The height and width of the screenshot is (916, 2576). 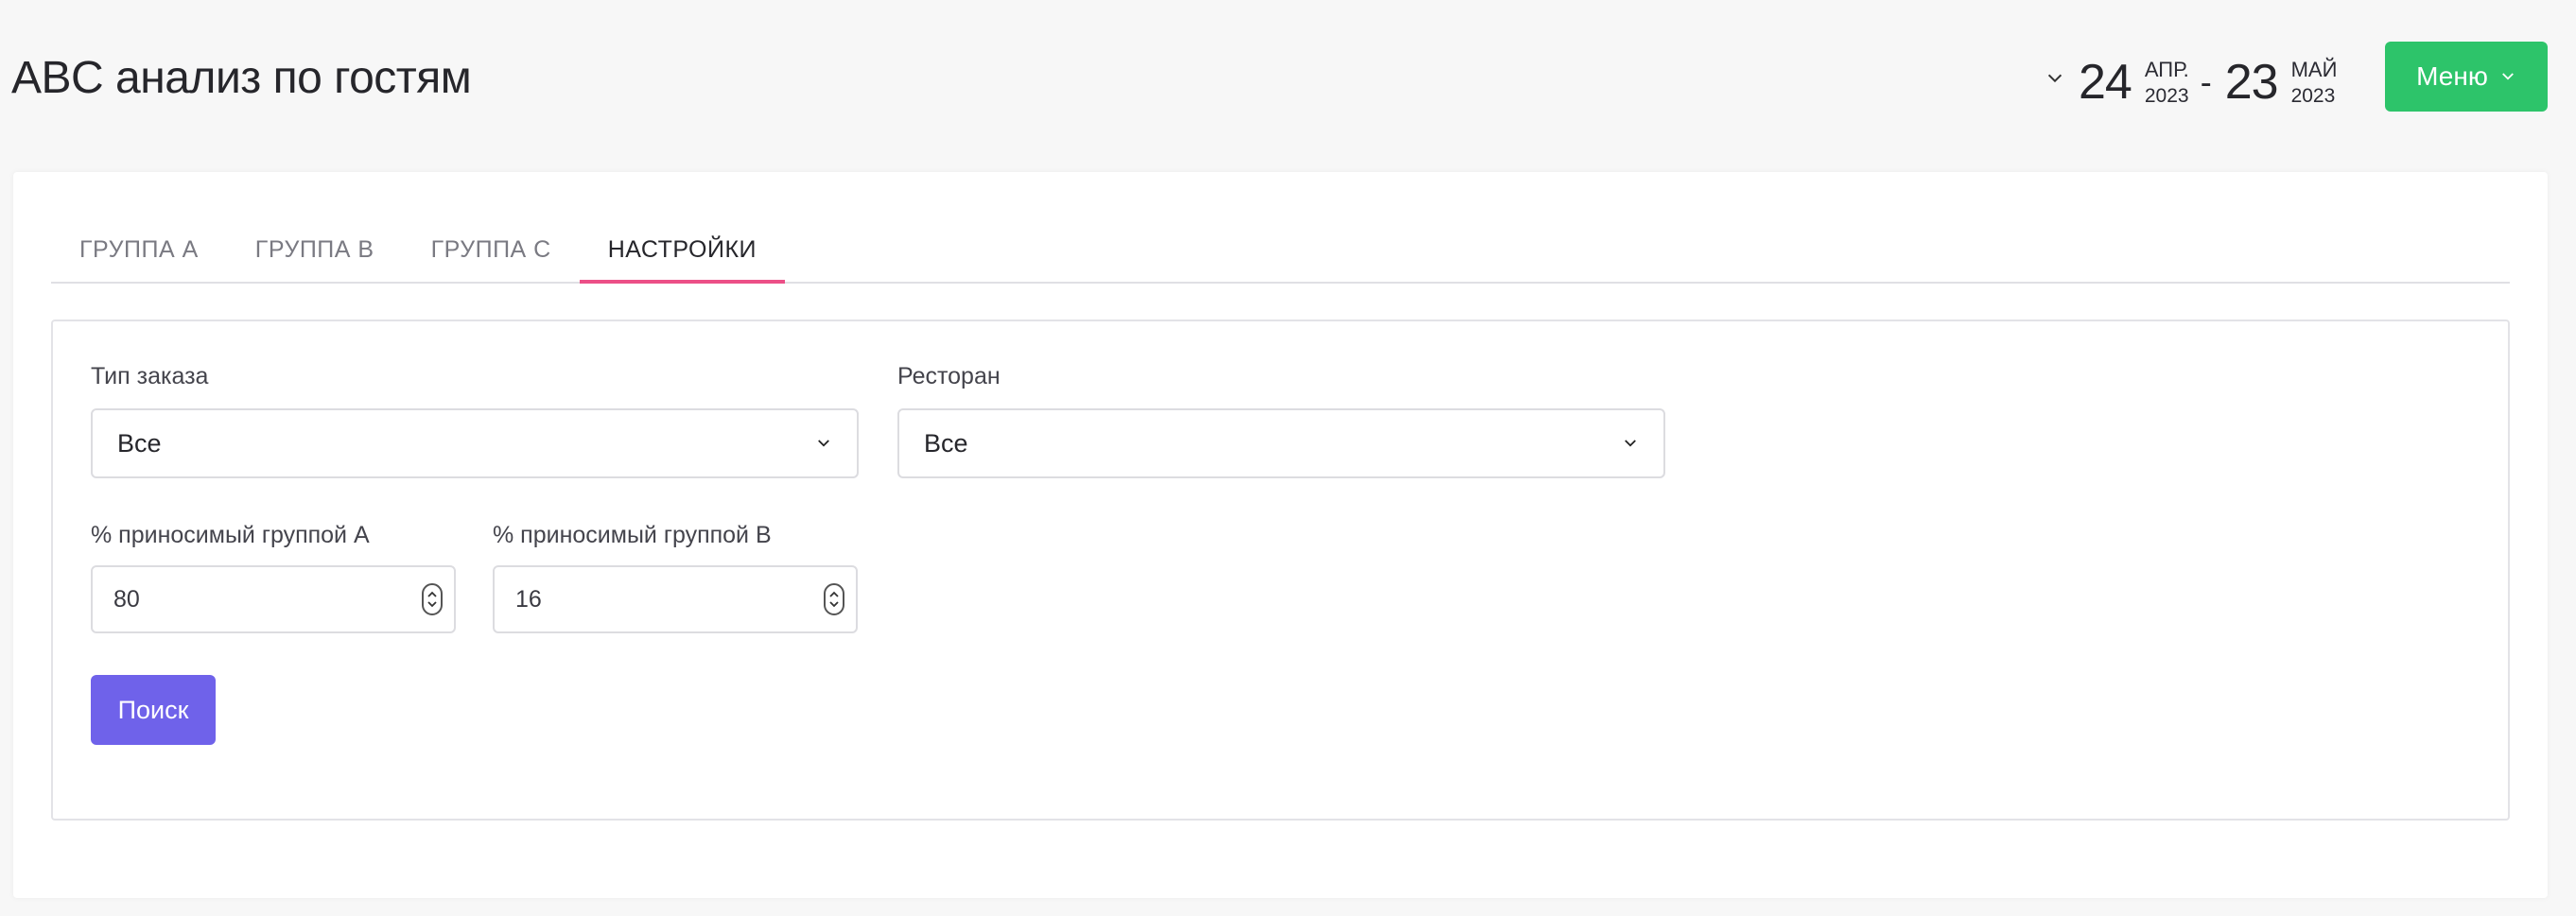 I want to click on end-month: МАЙ, so click(x=2314, y=69).